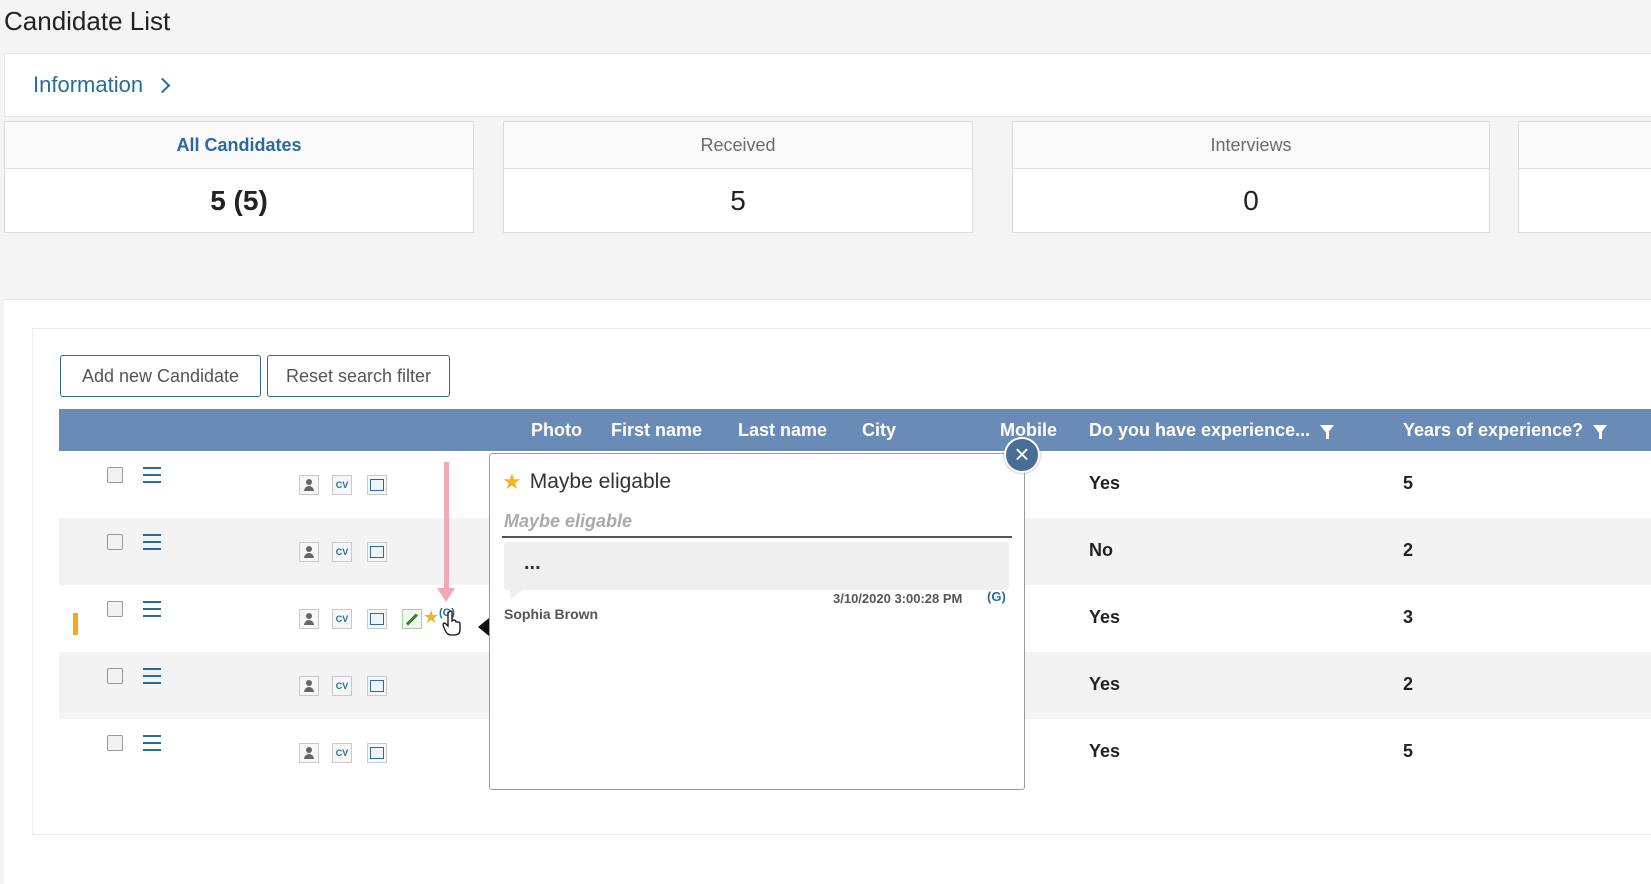 This screenshot has height=884, width=1651. I want to click on years-cell: 3, so click(1408, 617).